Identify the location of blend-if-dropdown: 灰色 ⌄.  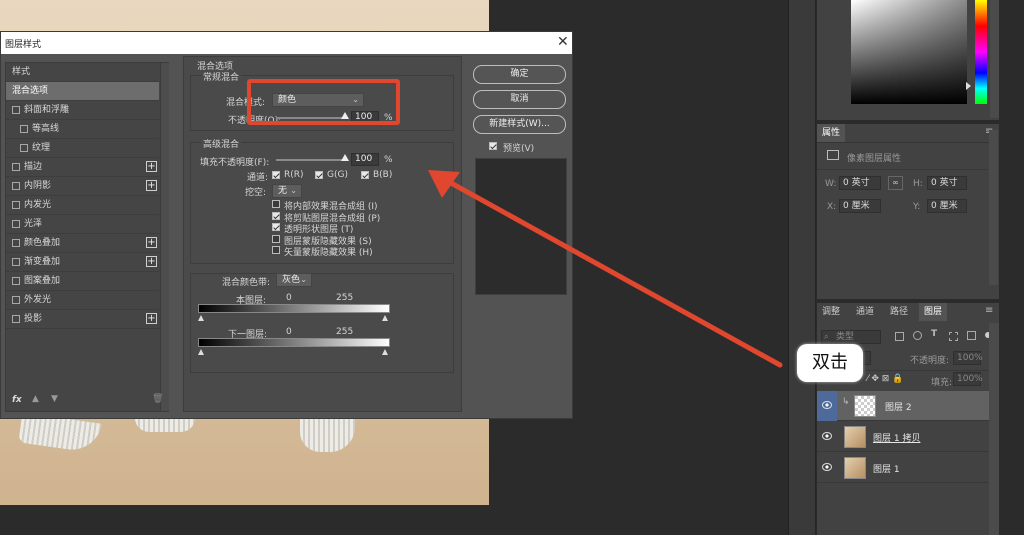
(294, 280).